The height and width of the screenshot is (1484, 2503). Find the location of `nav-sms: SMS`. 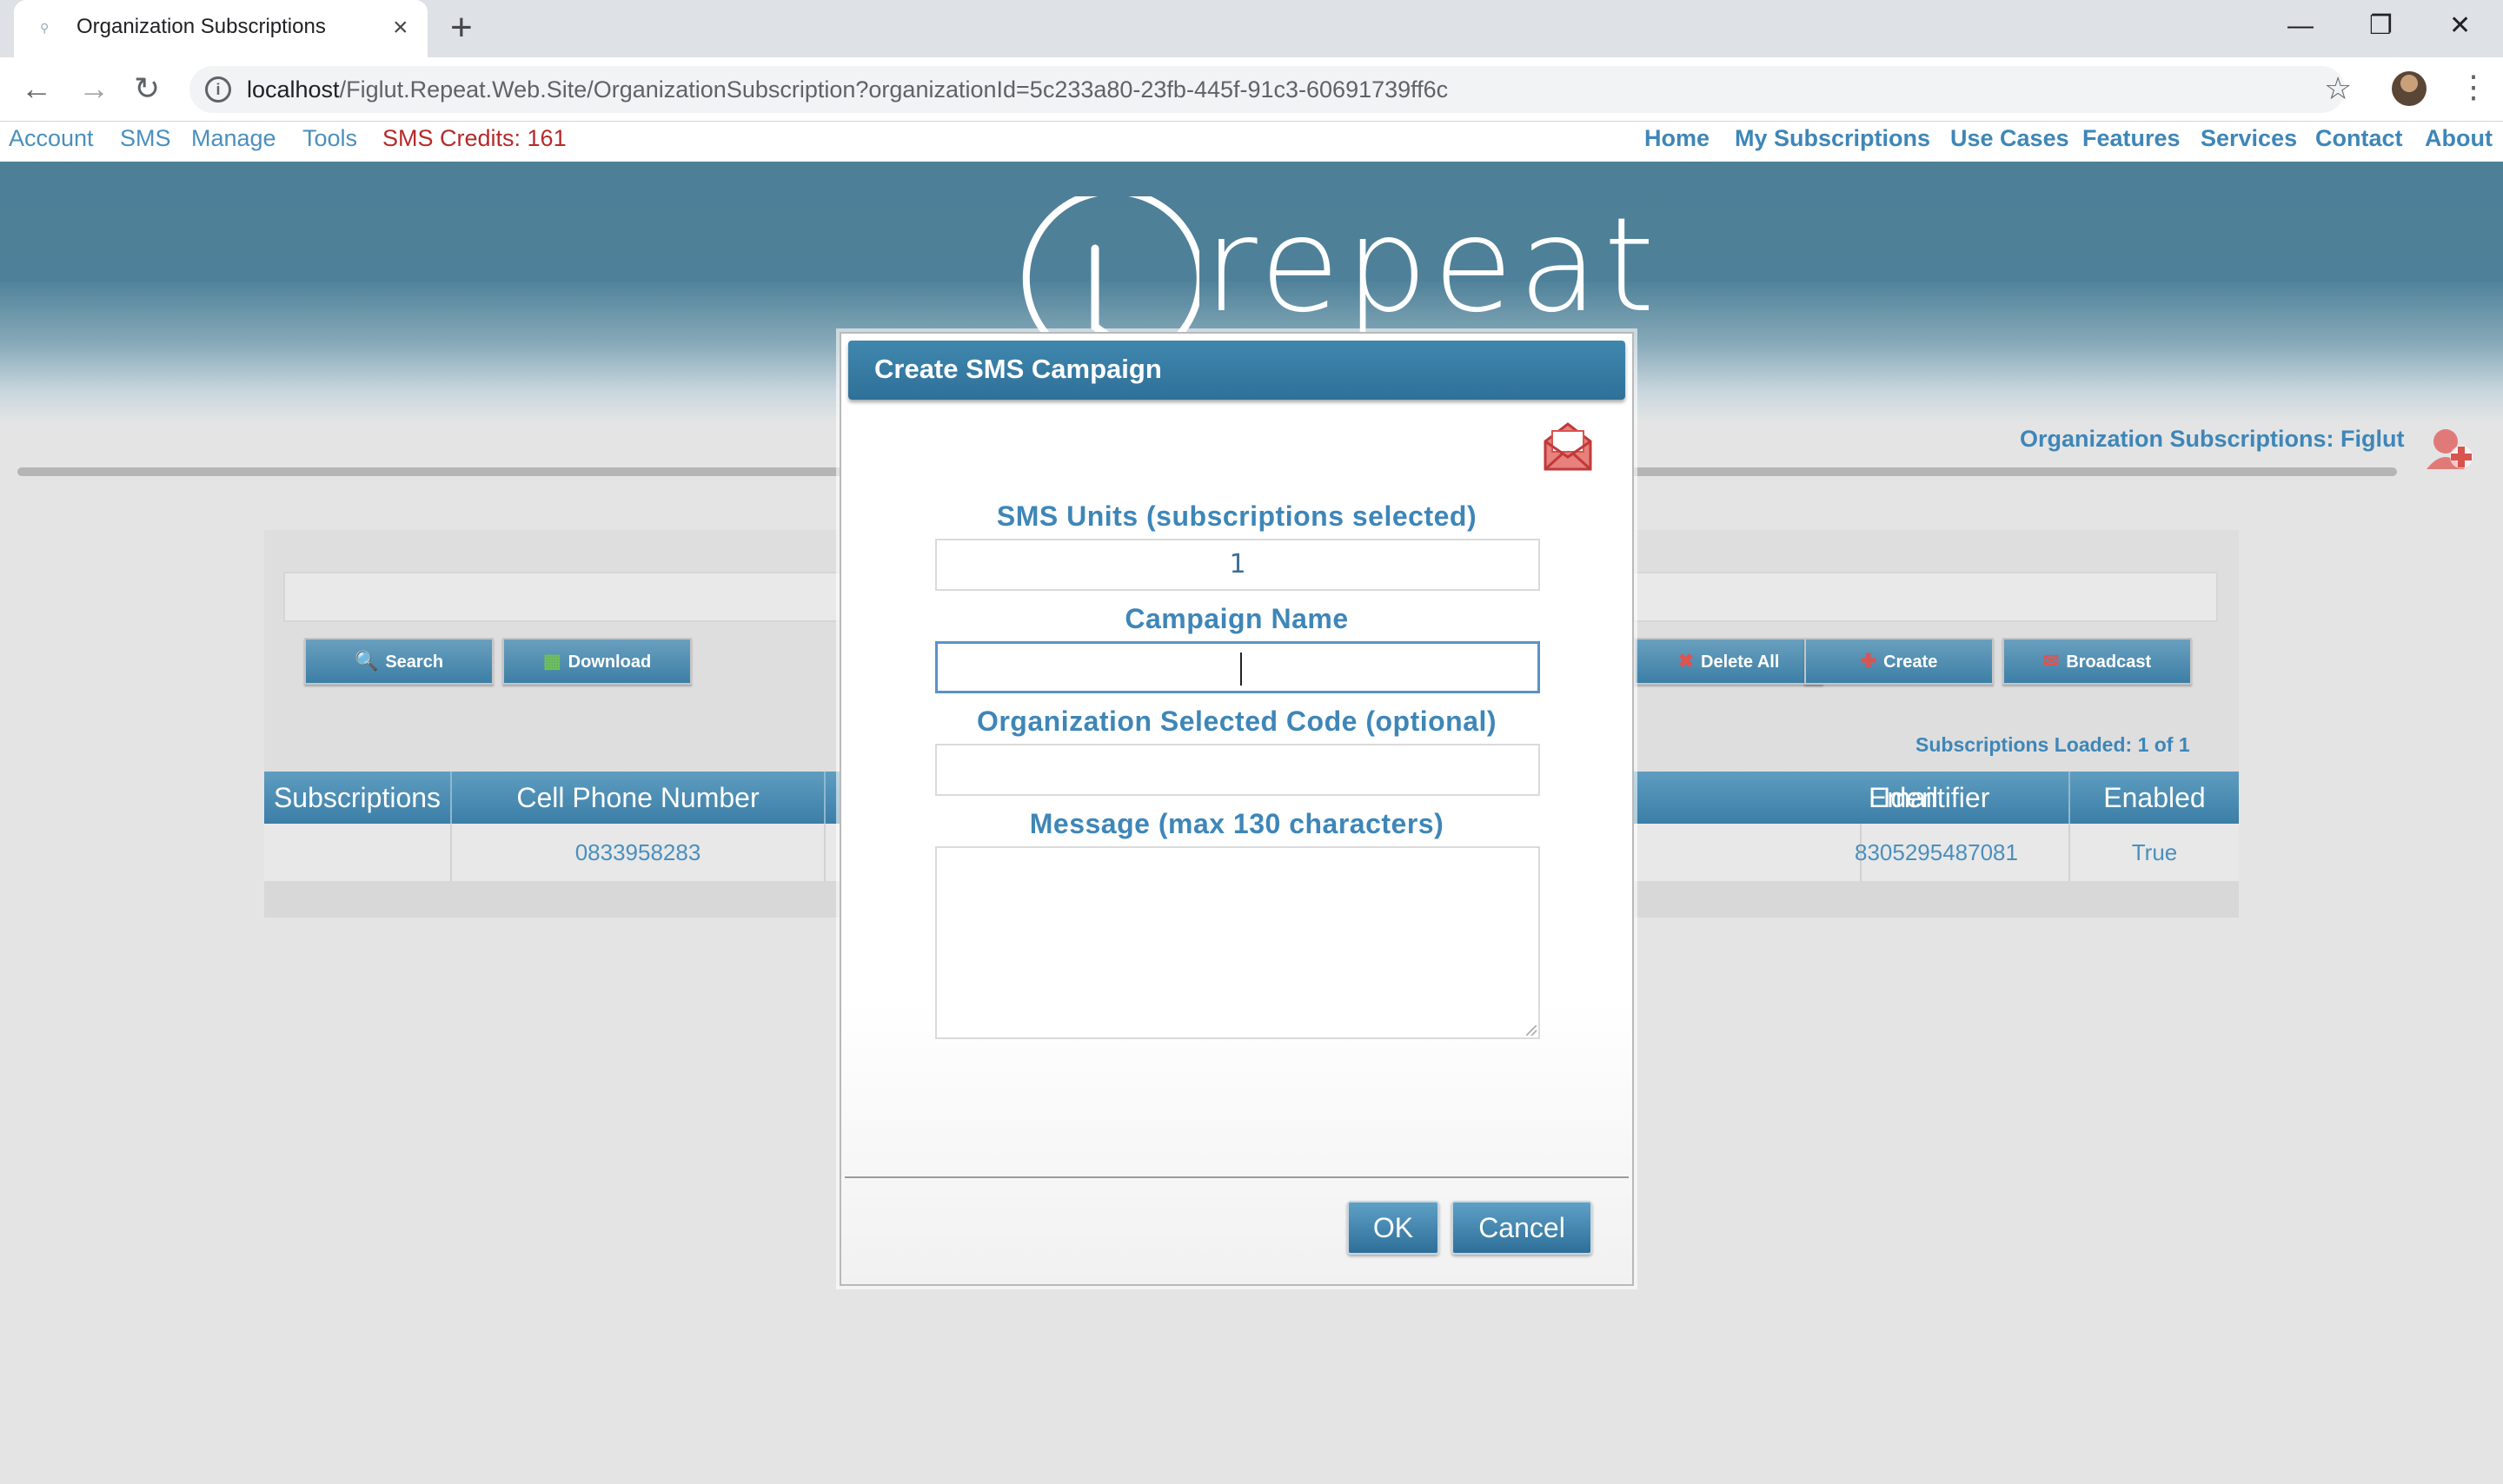

nav-sms: SMS is located at coordinates (145, 138).